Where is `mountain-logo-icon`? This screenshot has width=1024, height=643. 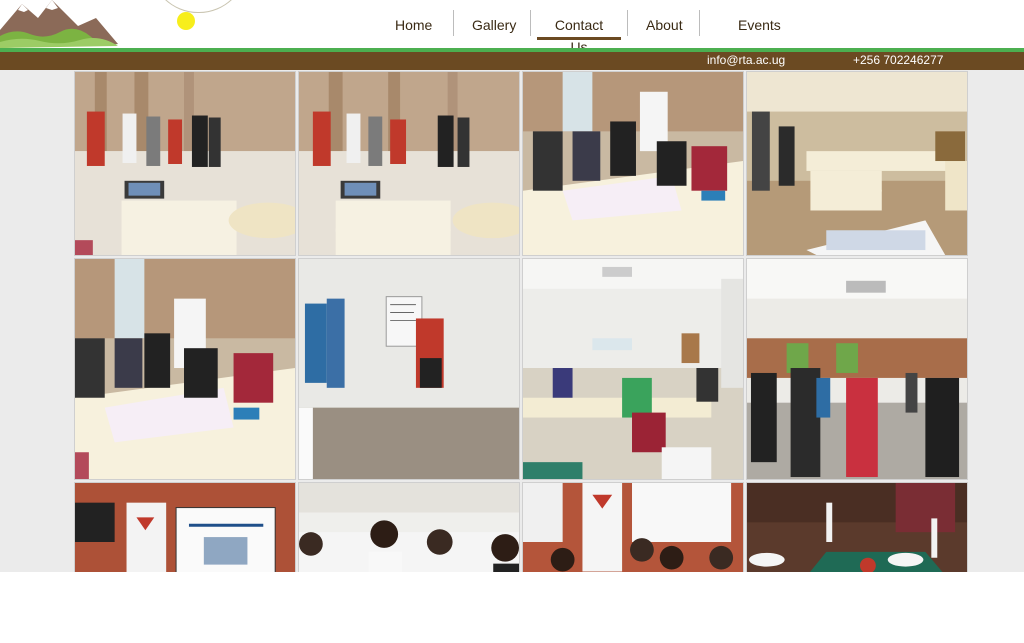 mountain-logo-icon is located at coordinates (59, 24).